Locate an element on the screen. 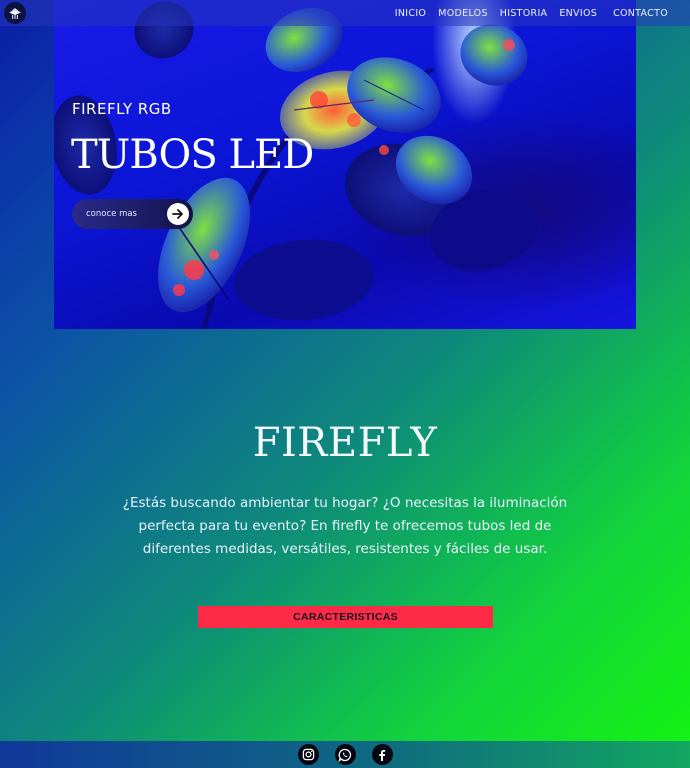 Image resolution: width=690 pixels, height=768 pixels. logo-icon is located at coordinates (15, 13).